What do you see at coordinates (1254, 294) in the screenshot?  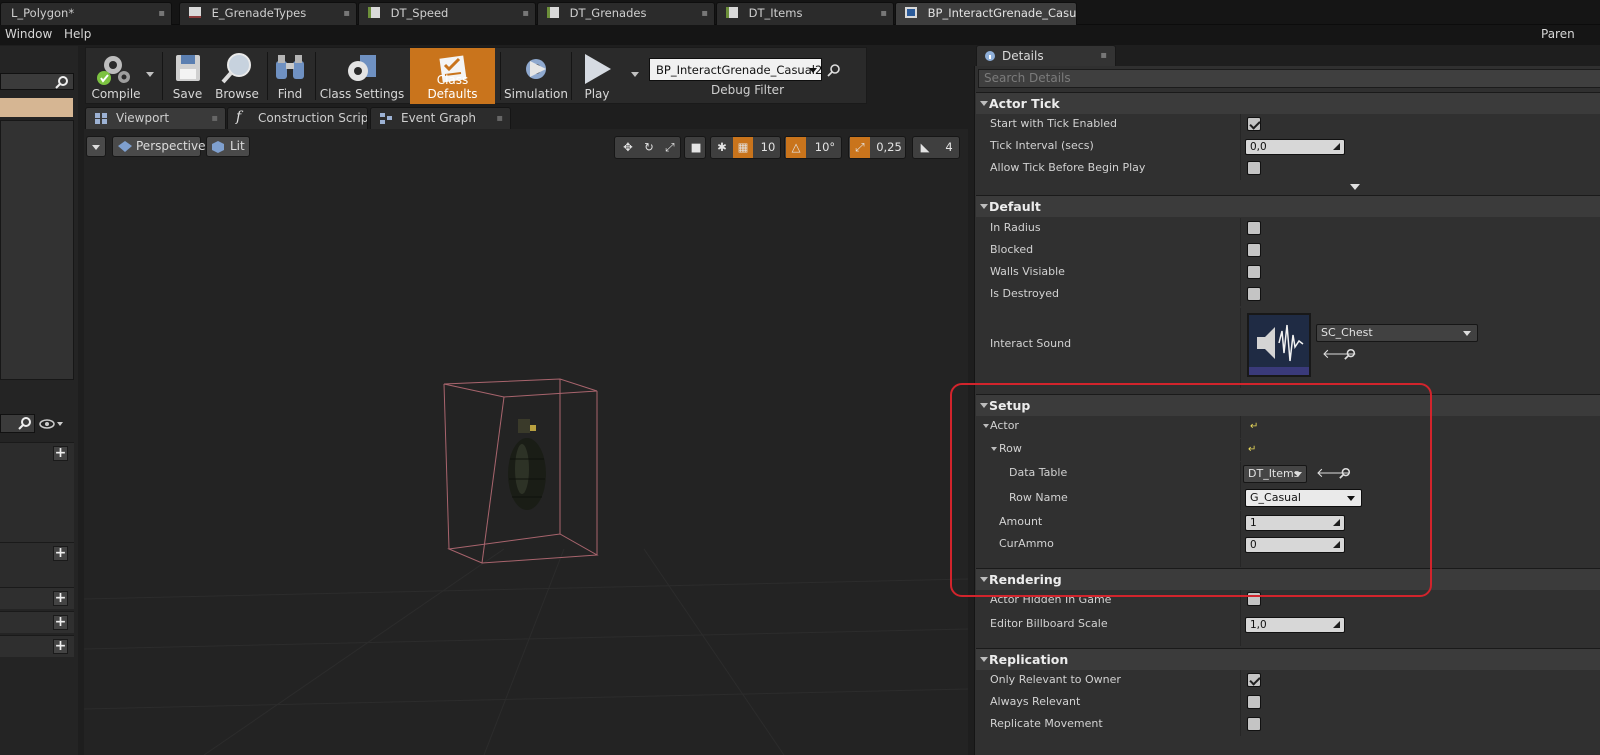 I see `is-destroyed-checkbox` at bounding box center [1254, 294].